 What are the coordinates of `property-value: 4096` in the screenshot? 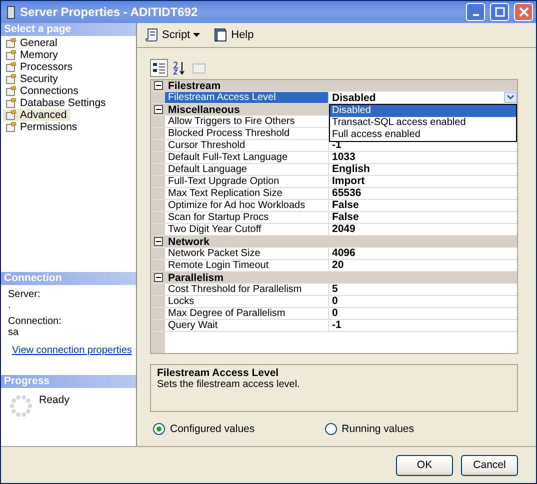 It's located at (343, 253).